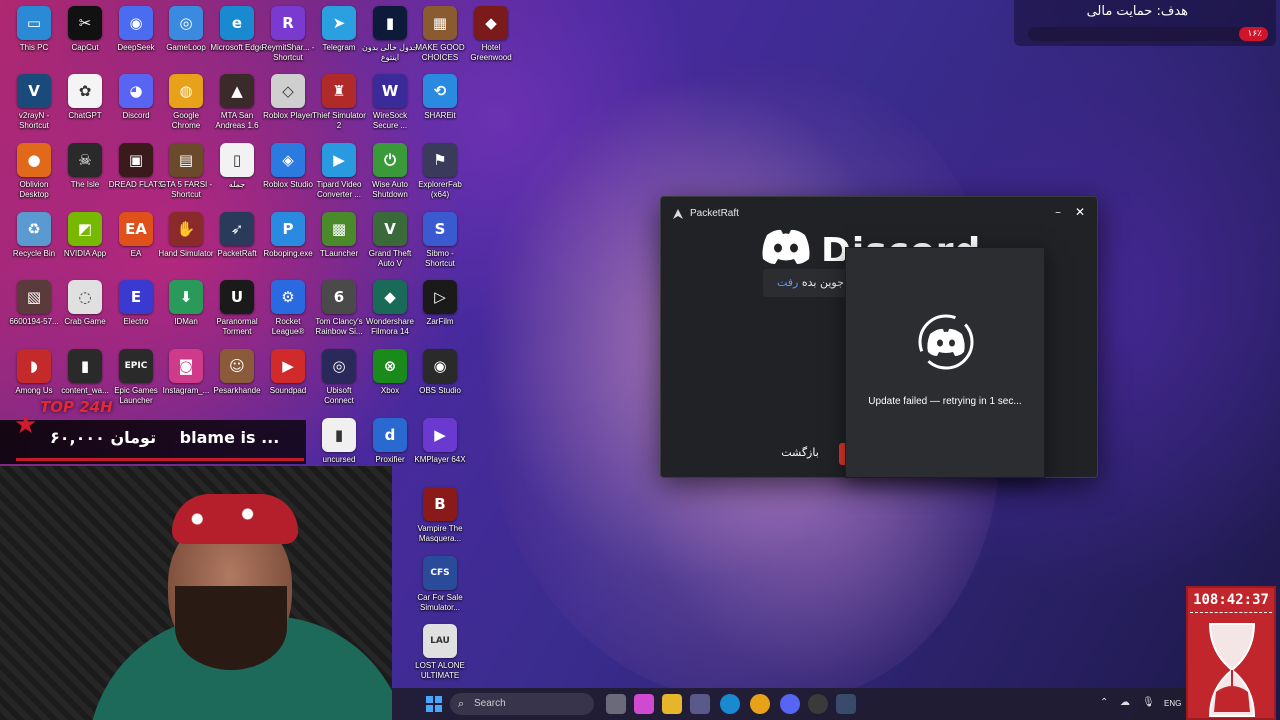 The height and width of the screenshot is (720, 1280). I want to click on back-button: بازگشت, so click(800, 453).